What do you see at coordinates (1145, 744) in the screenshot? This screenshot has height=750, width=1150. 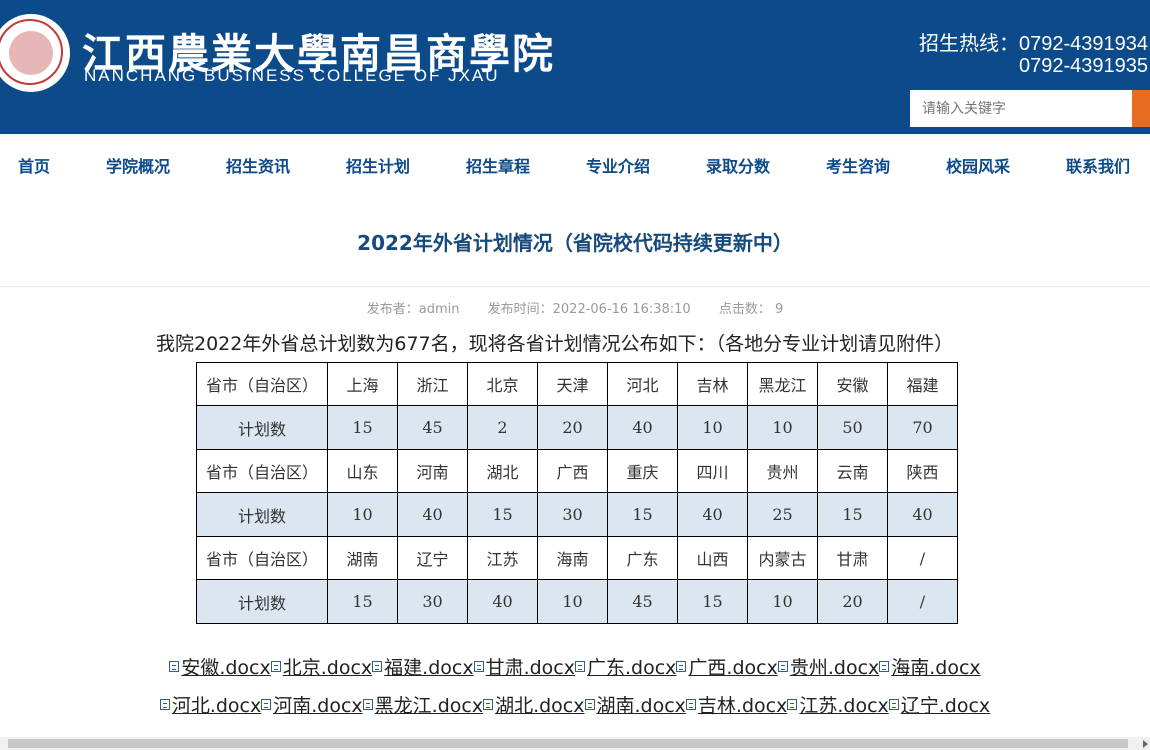 I see `scroll-right-arrow-icon` at bounding box center [1145, 744].